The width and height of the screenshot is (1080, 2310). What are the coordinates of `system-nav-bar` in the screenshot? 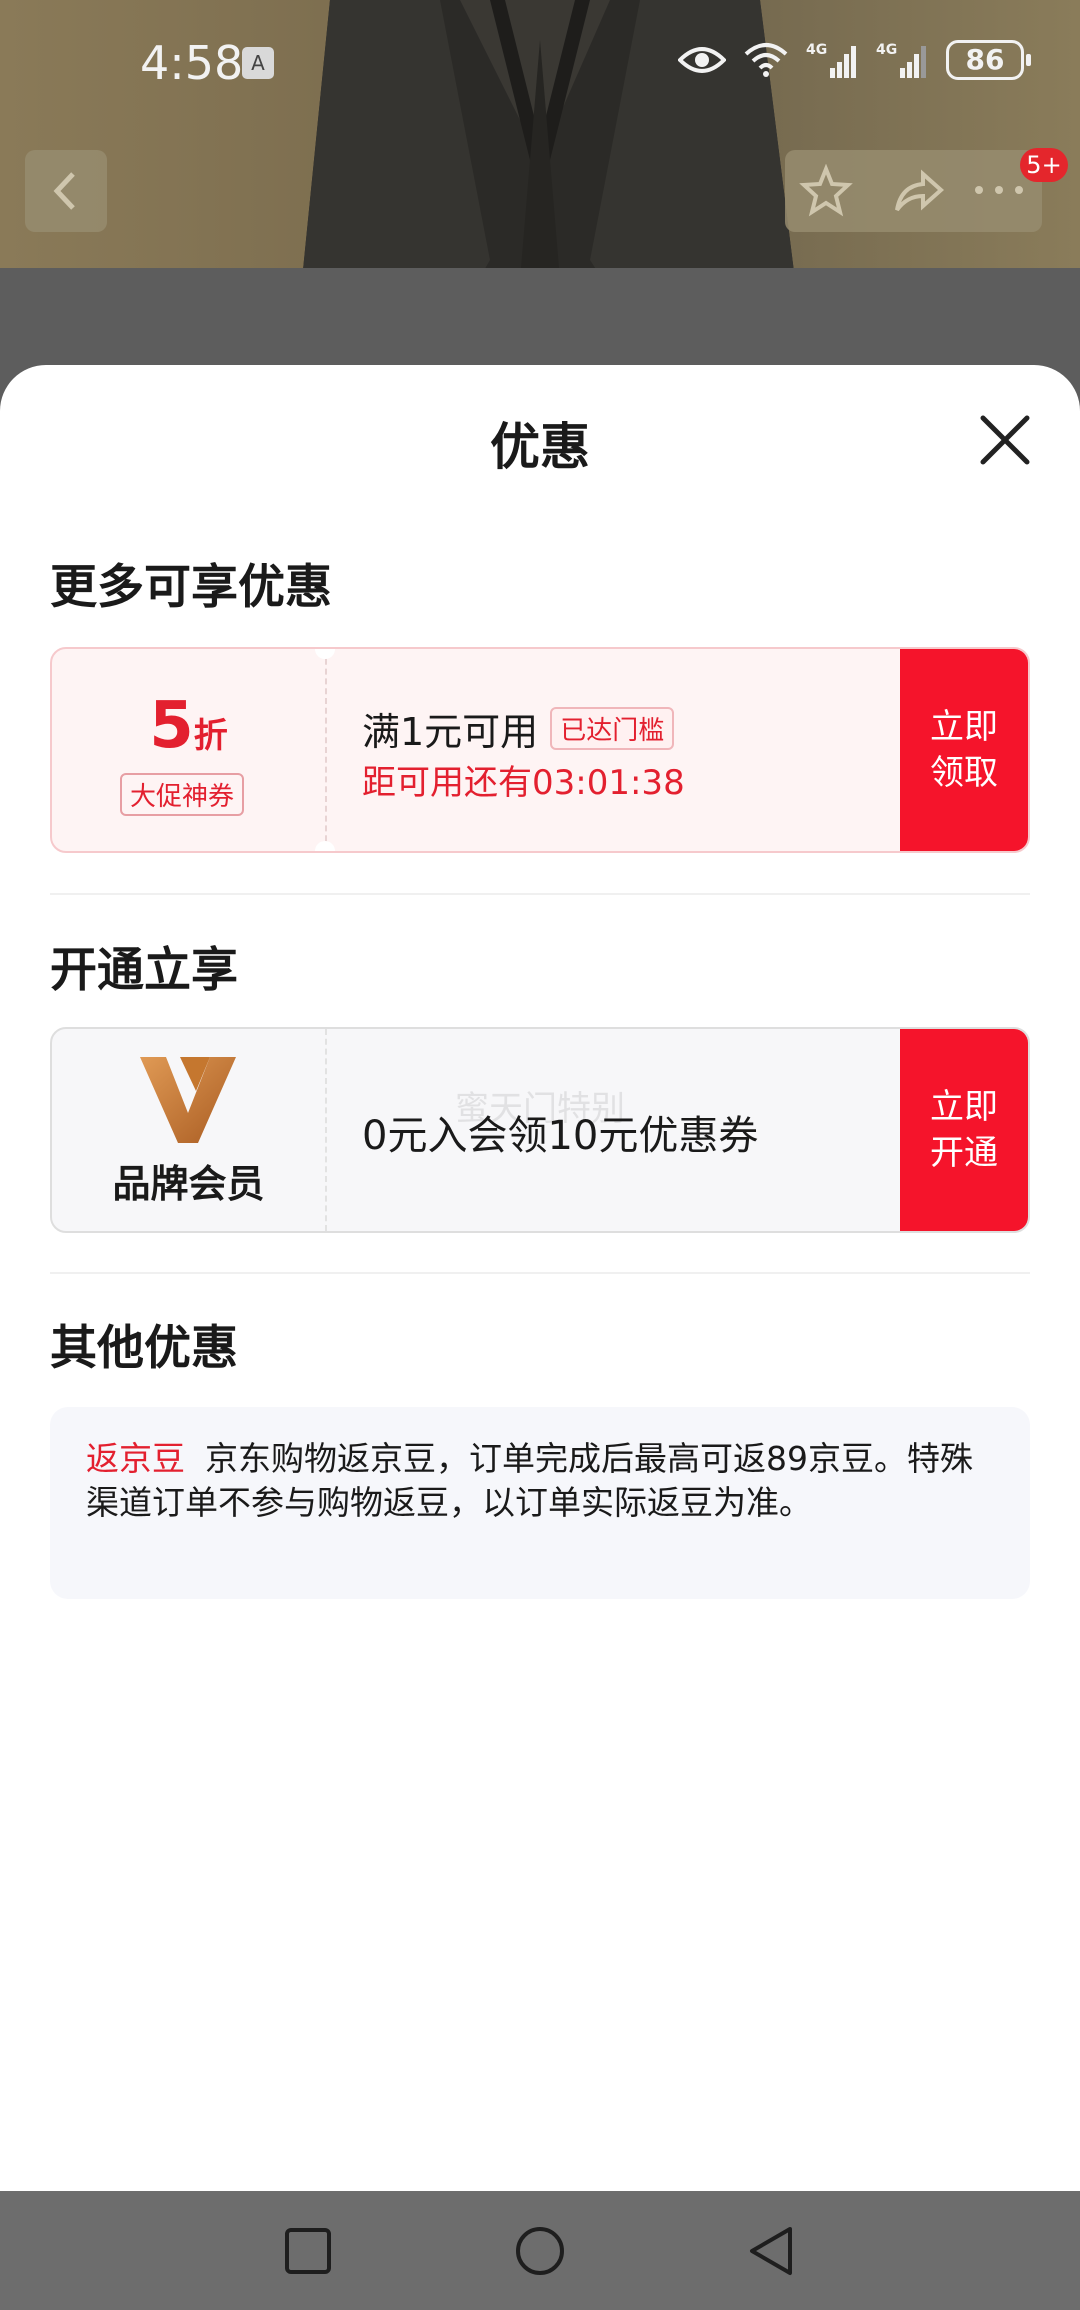 It's located at (540, 2250).